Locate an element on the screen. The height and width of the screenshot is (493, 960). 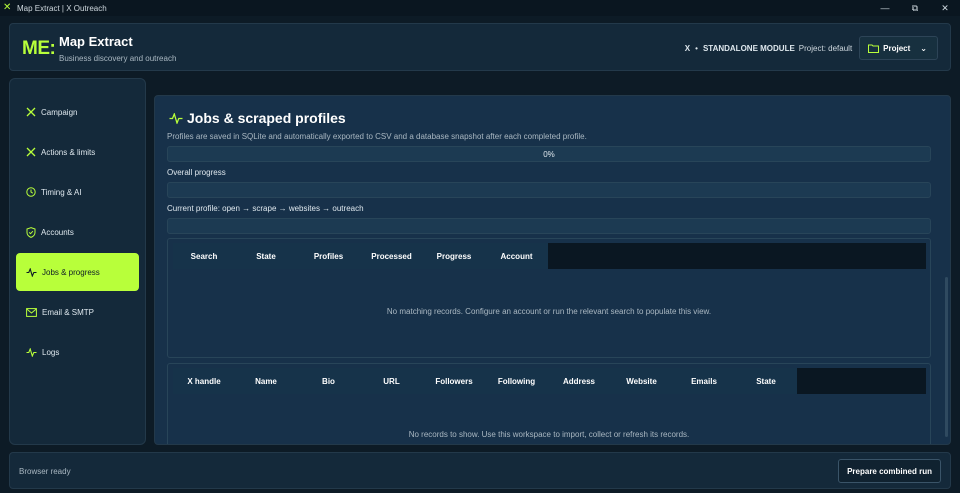
progress-percent-label: 0% is located at coordinates (549, 154).